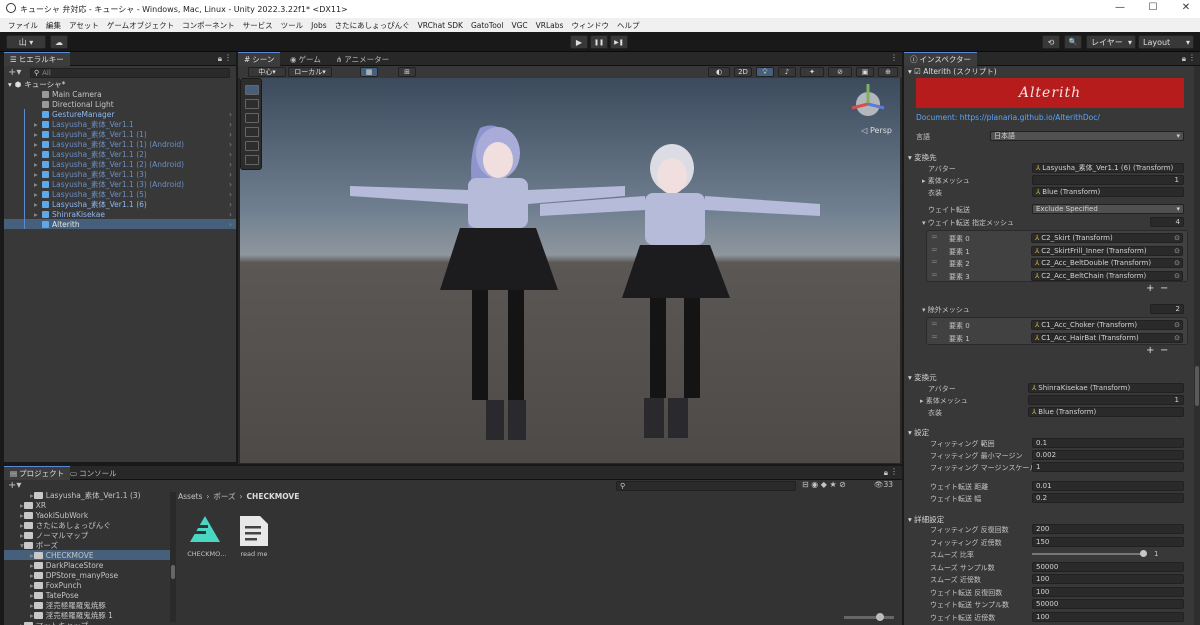 This screenshot has height=625, width=1200. I want to click on menu-item: コンポーネント, so click(208, 25).